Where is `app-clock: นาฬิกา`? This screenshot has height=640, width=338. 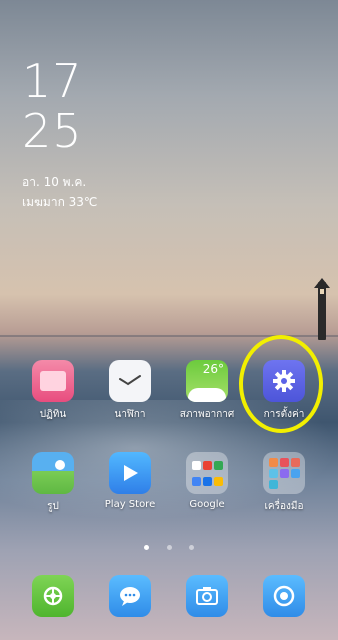
app-clock: นาฬิกา is located at coordinates (130, 391).